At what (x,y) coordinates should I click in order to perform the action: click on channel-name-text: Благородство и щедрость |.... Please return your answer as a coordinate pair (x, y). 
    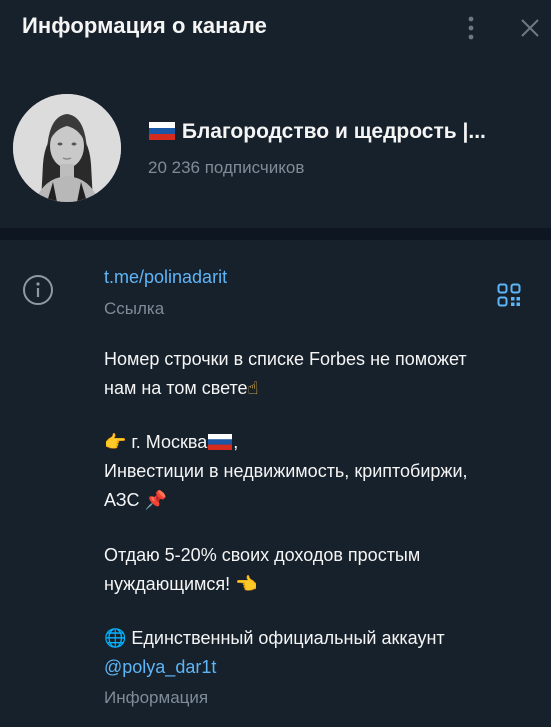
    Looking at the image, I should click on (333, 131).